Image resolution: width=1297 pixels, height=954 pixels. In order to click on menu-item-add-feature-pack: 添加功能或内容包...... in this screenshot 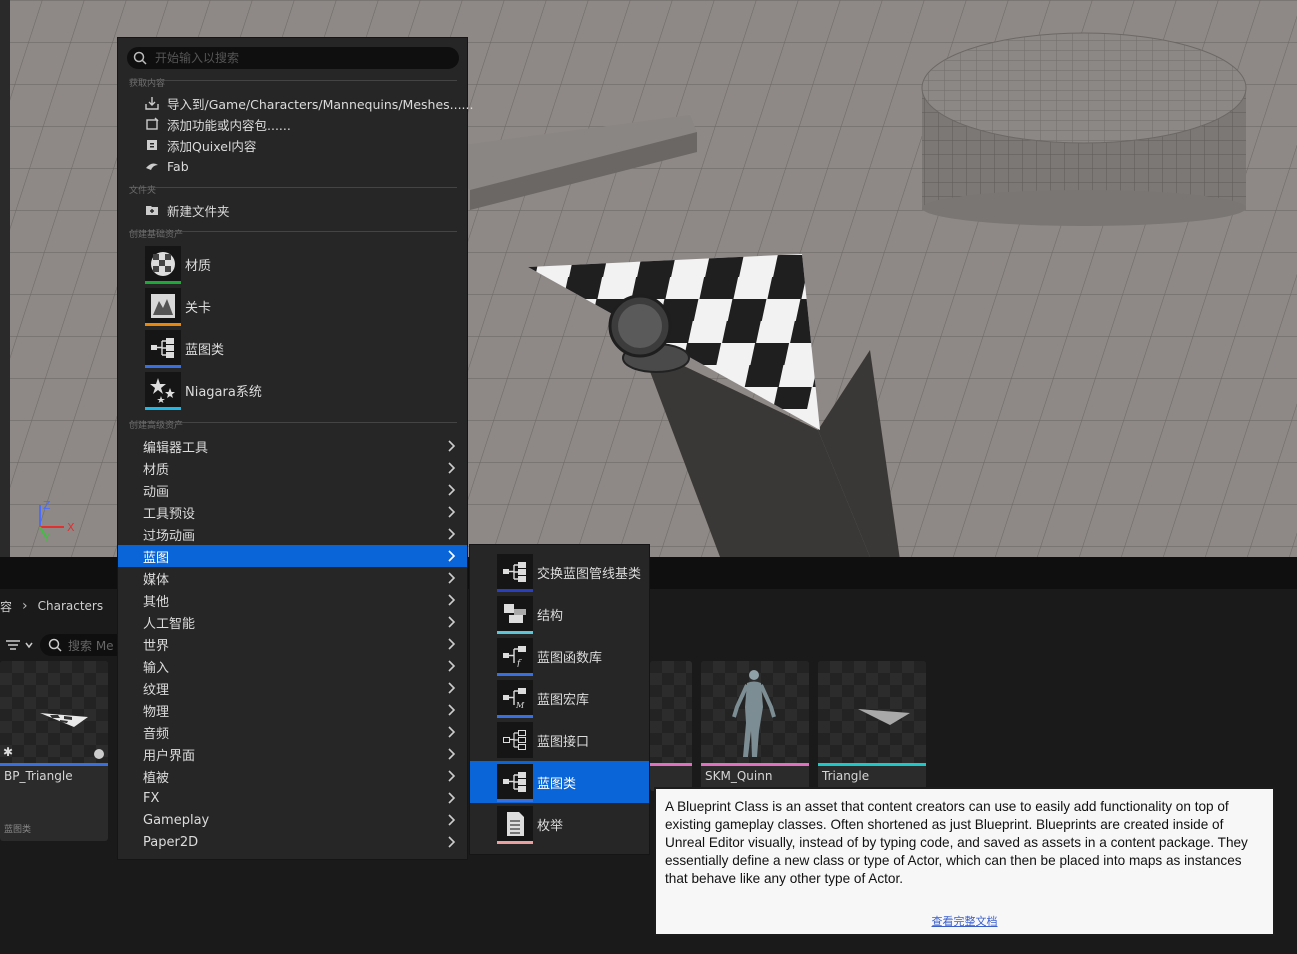, I will do `click(292, 124)`.